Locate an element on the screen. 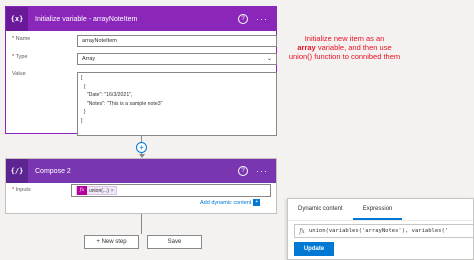 The width and height of the screenshot is (474, 260). value-line: "Notes": "This is a sample note3" is located at coordinates (122, 103).